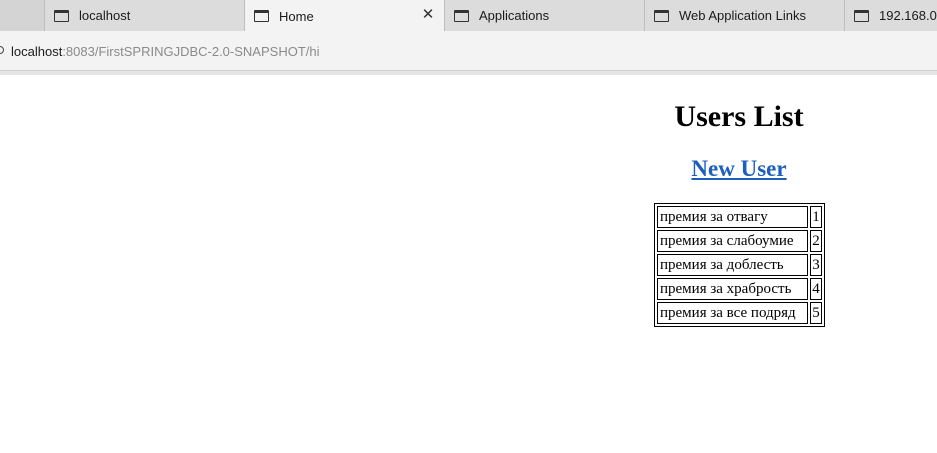 The height and width of the screenshot is (453, 937). I want to click on row-id: 2, so click(816, 241).